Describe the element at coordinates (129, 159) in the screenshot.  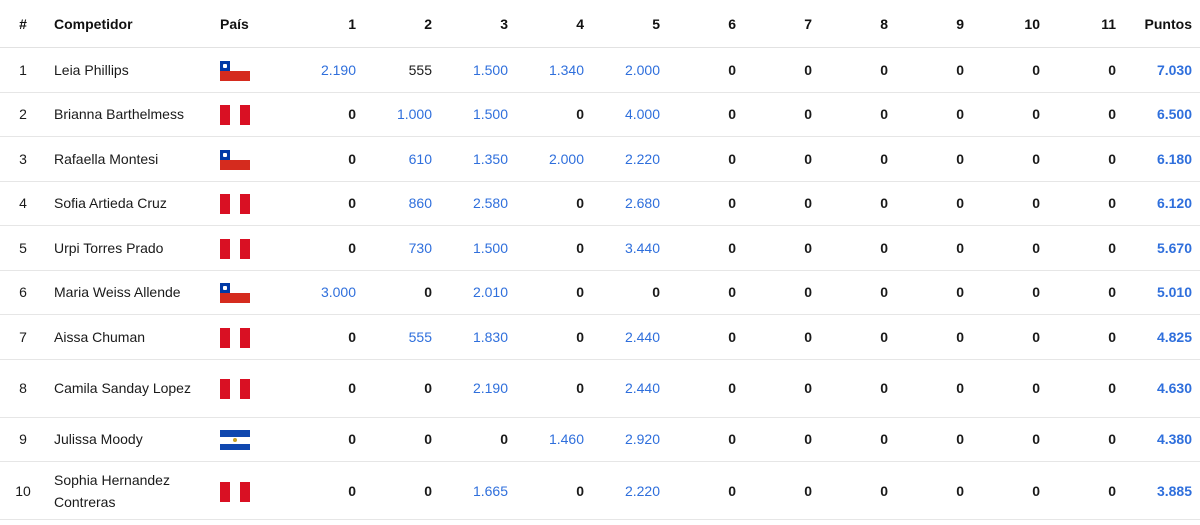
I see `competitor-name: Rafaella Montesi` at that location.